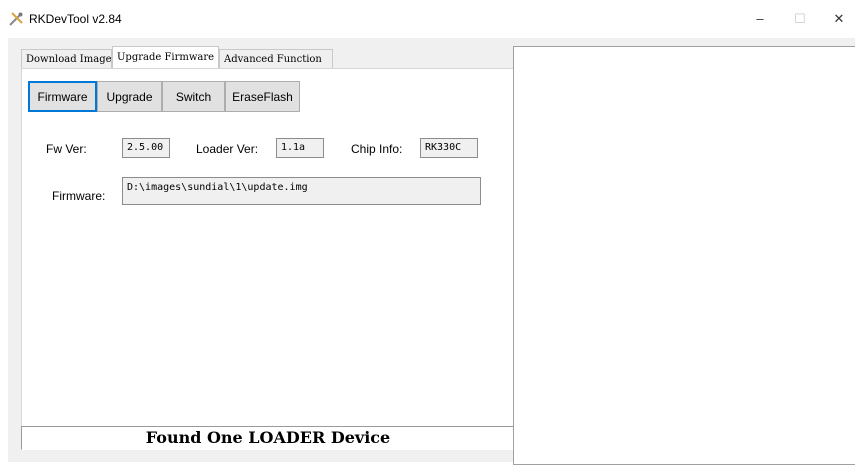 The height and width of the screenshot is (465, 855). I want to click on close-button: ✕, so click(839, 19).